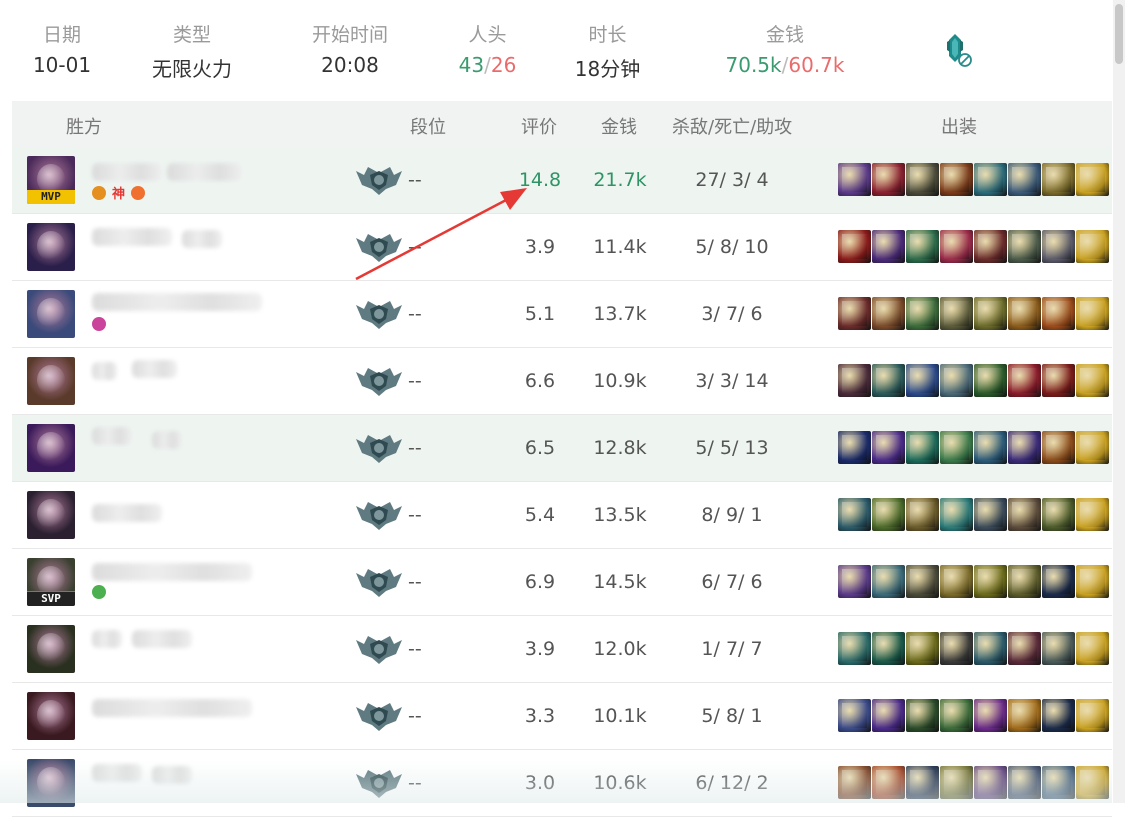 The height and width of the screenshot is (817, 1125). What do you see at coordinates (562, 448) in the screenshot?
I see `table-row: -- 6.5 12.8k 5/ 5/ 13` at bounding box center [562, 448].